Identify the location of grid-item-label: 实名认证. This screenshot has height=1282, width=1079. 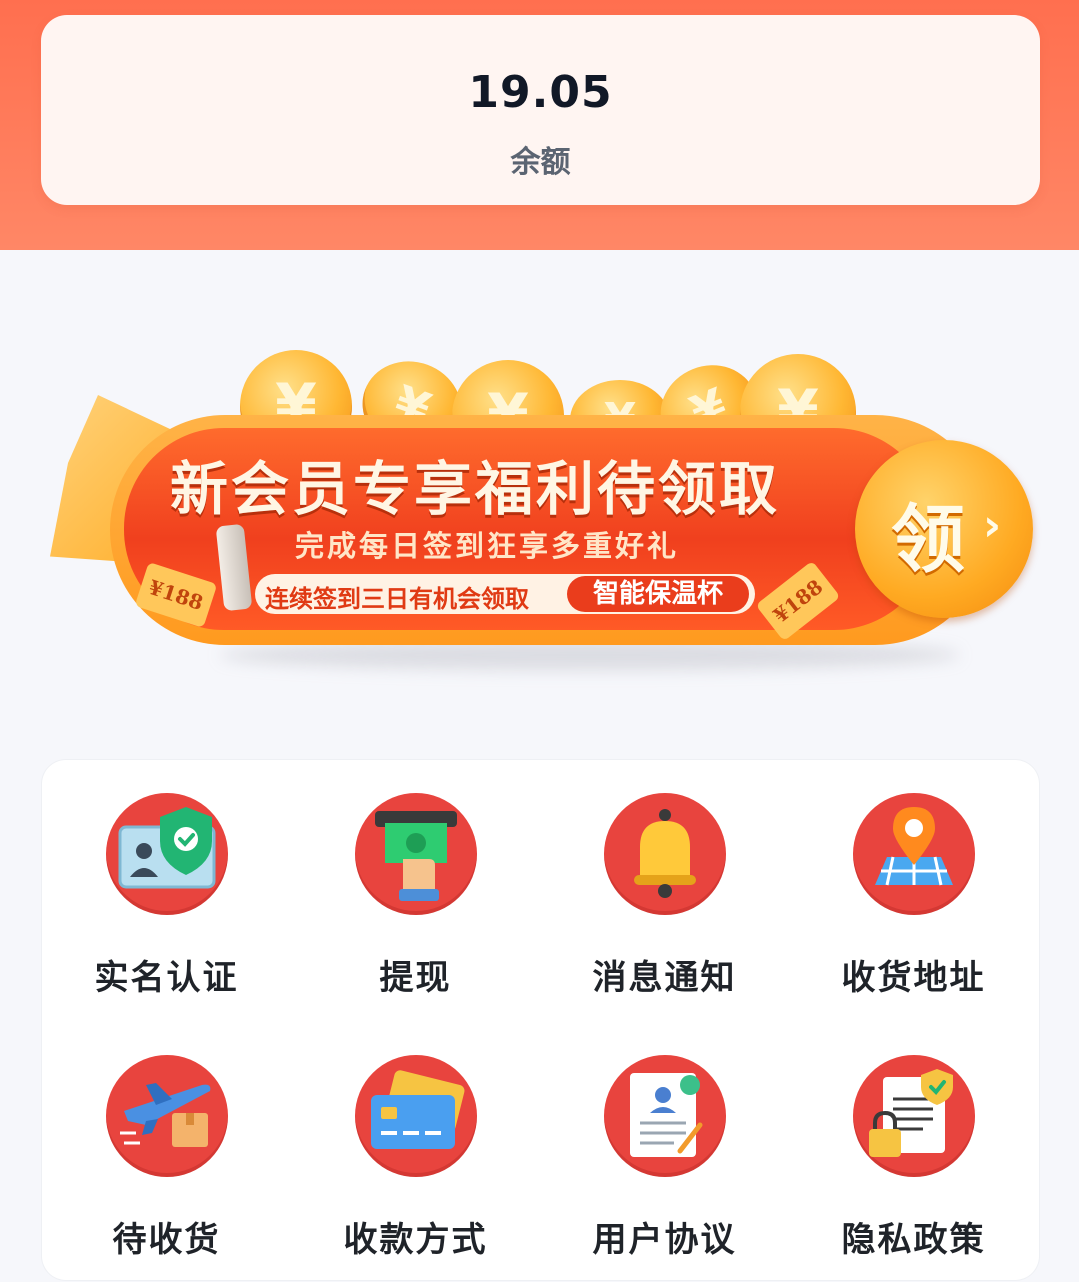
(166, 978).